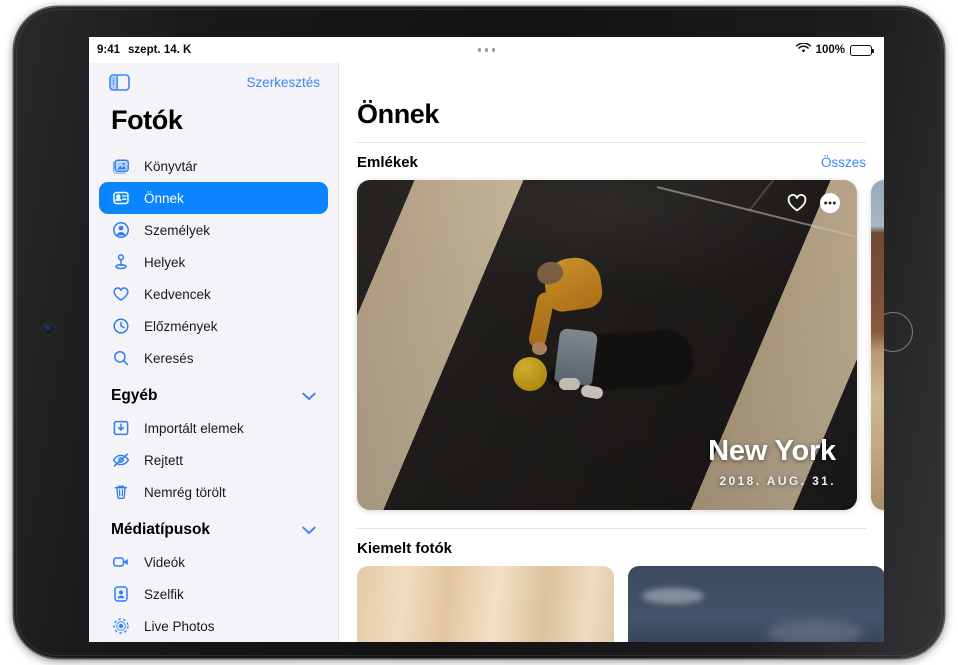  What do you see at coordinates (530, 374) in the screenshot?
I see `photo-ball` at bounding box center [530, 374].